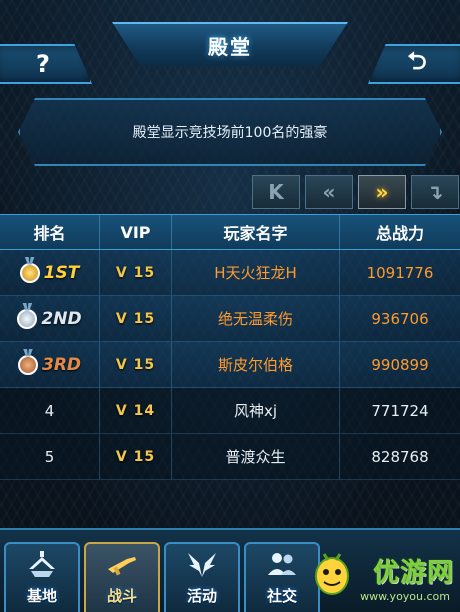  What do you see at coordinates (256, 364) in the screenshot?
I see `player-name: 斯皮尔伯格` at bounding box center [256, 364].